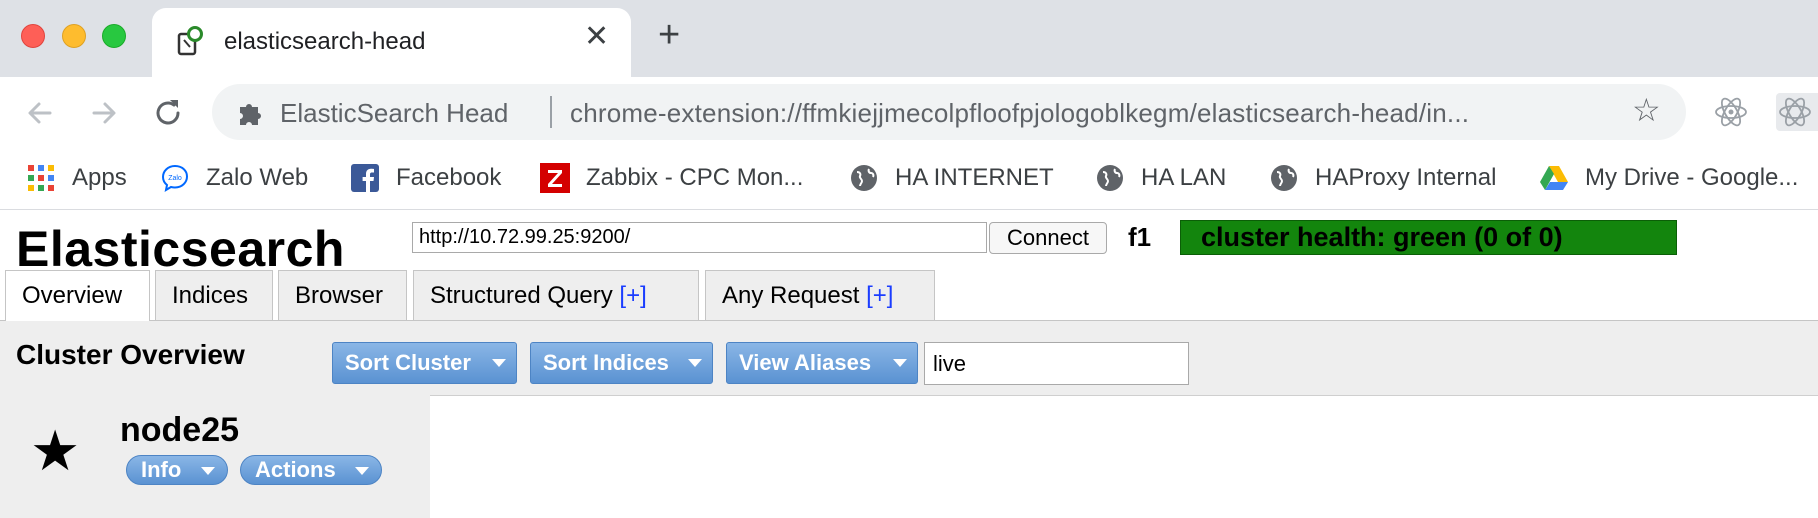 The height and width of the screenshot is (518, 1818). What do you see at coordinates (210, 295) in the screenshot?
I see `tab-label: Indices` at bounding box center [210, 295].